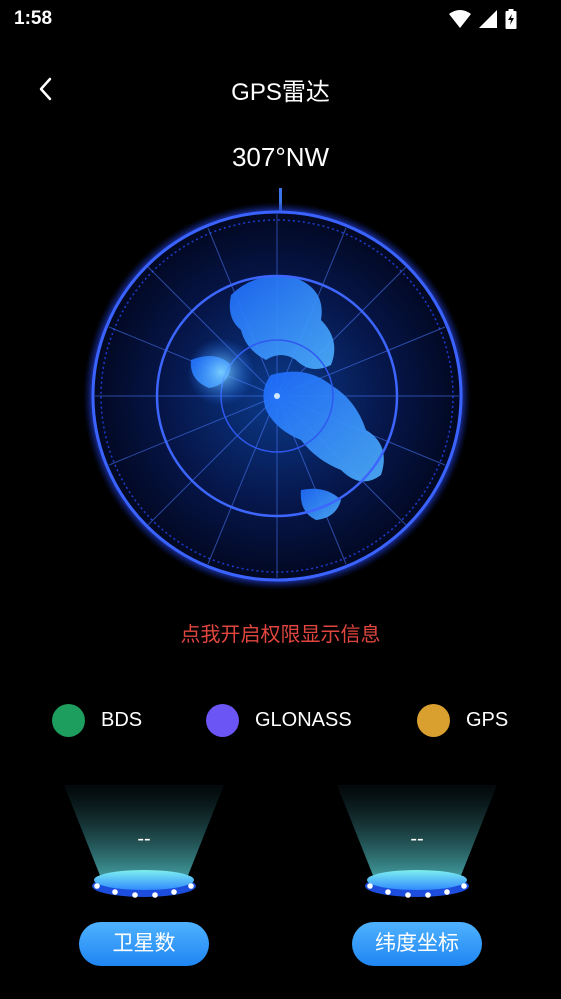  Describe the element at coordinates (280, 632) in the screenshot. I see `permission-prompt-link: 点我开启权限显示信息` at that location.